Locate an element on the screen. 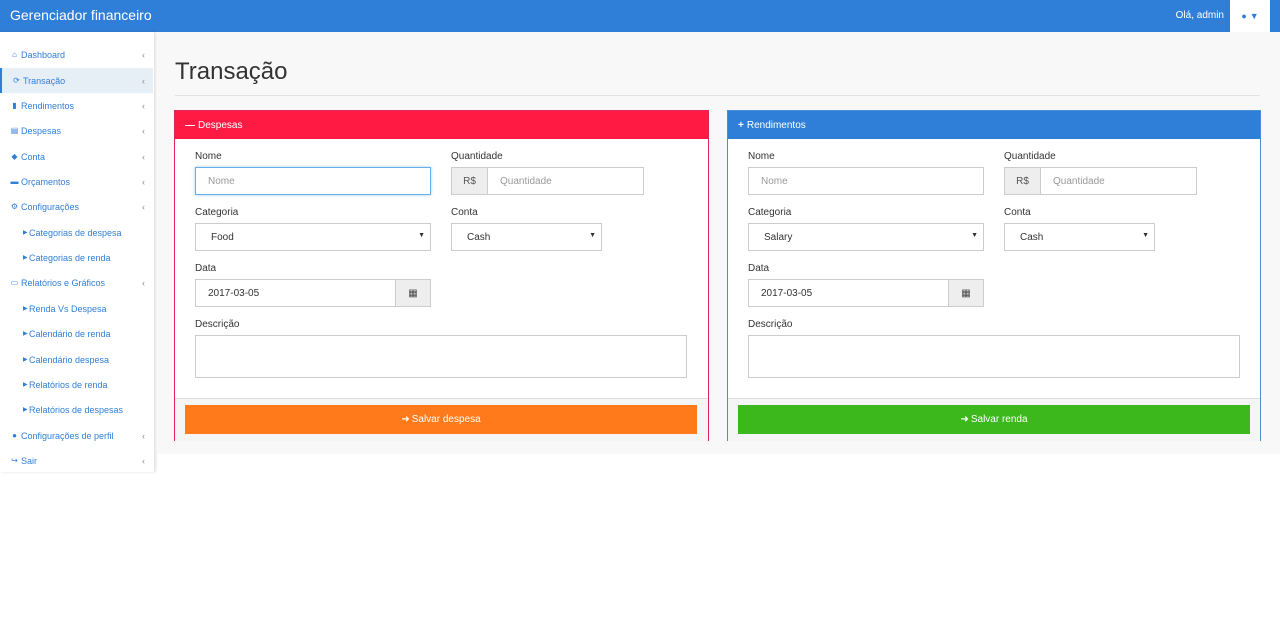 This screenshot has height=632, width=1280. sidebar-subitem-label: Calendário de renda is located at coordinates (70, 333).